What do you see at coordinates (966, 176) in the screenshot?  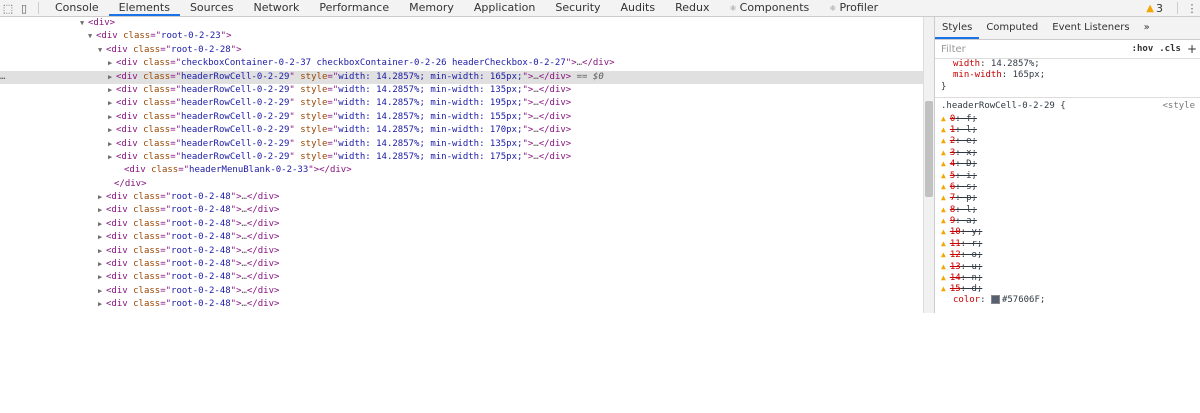 I see `css-prop-value: : i;` at bounding box center [966, 176].